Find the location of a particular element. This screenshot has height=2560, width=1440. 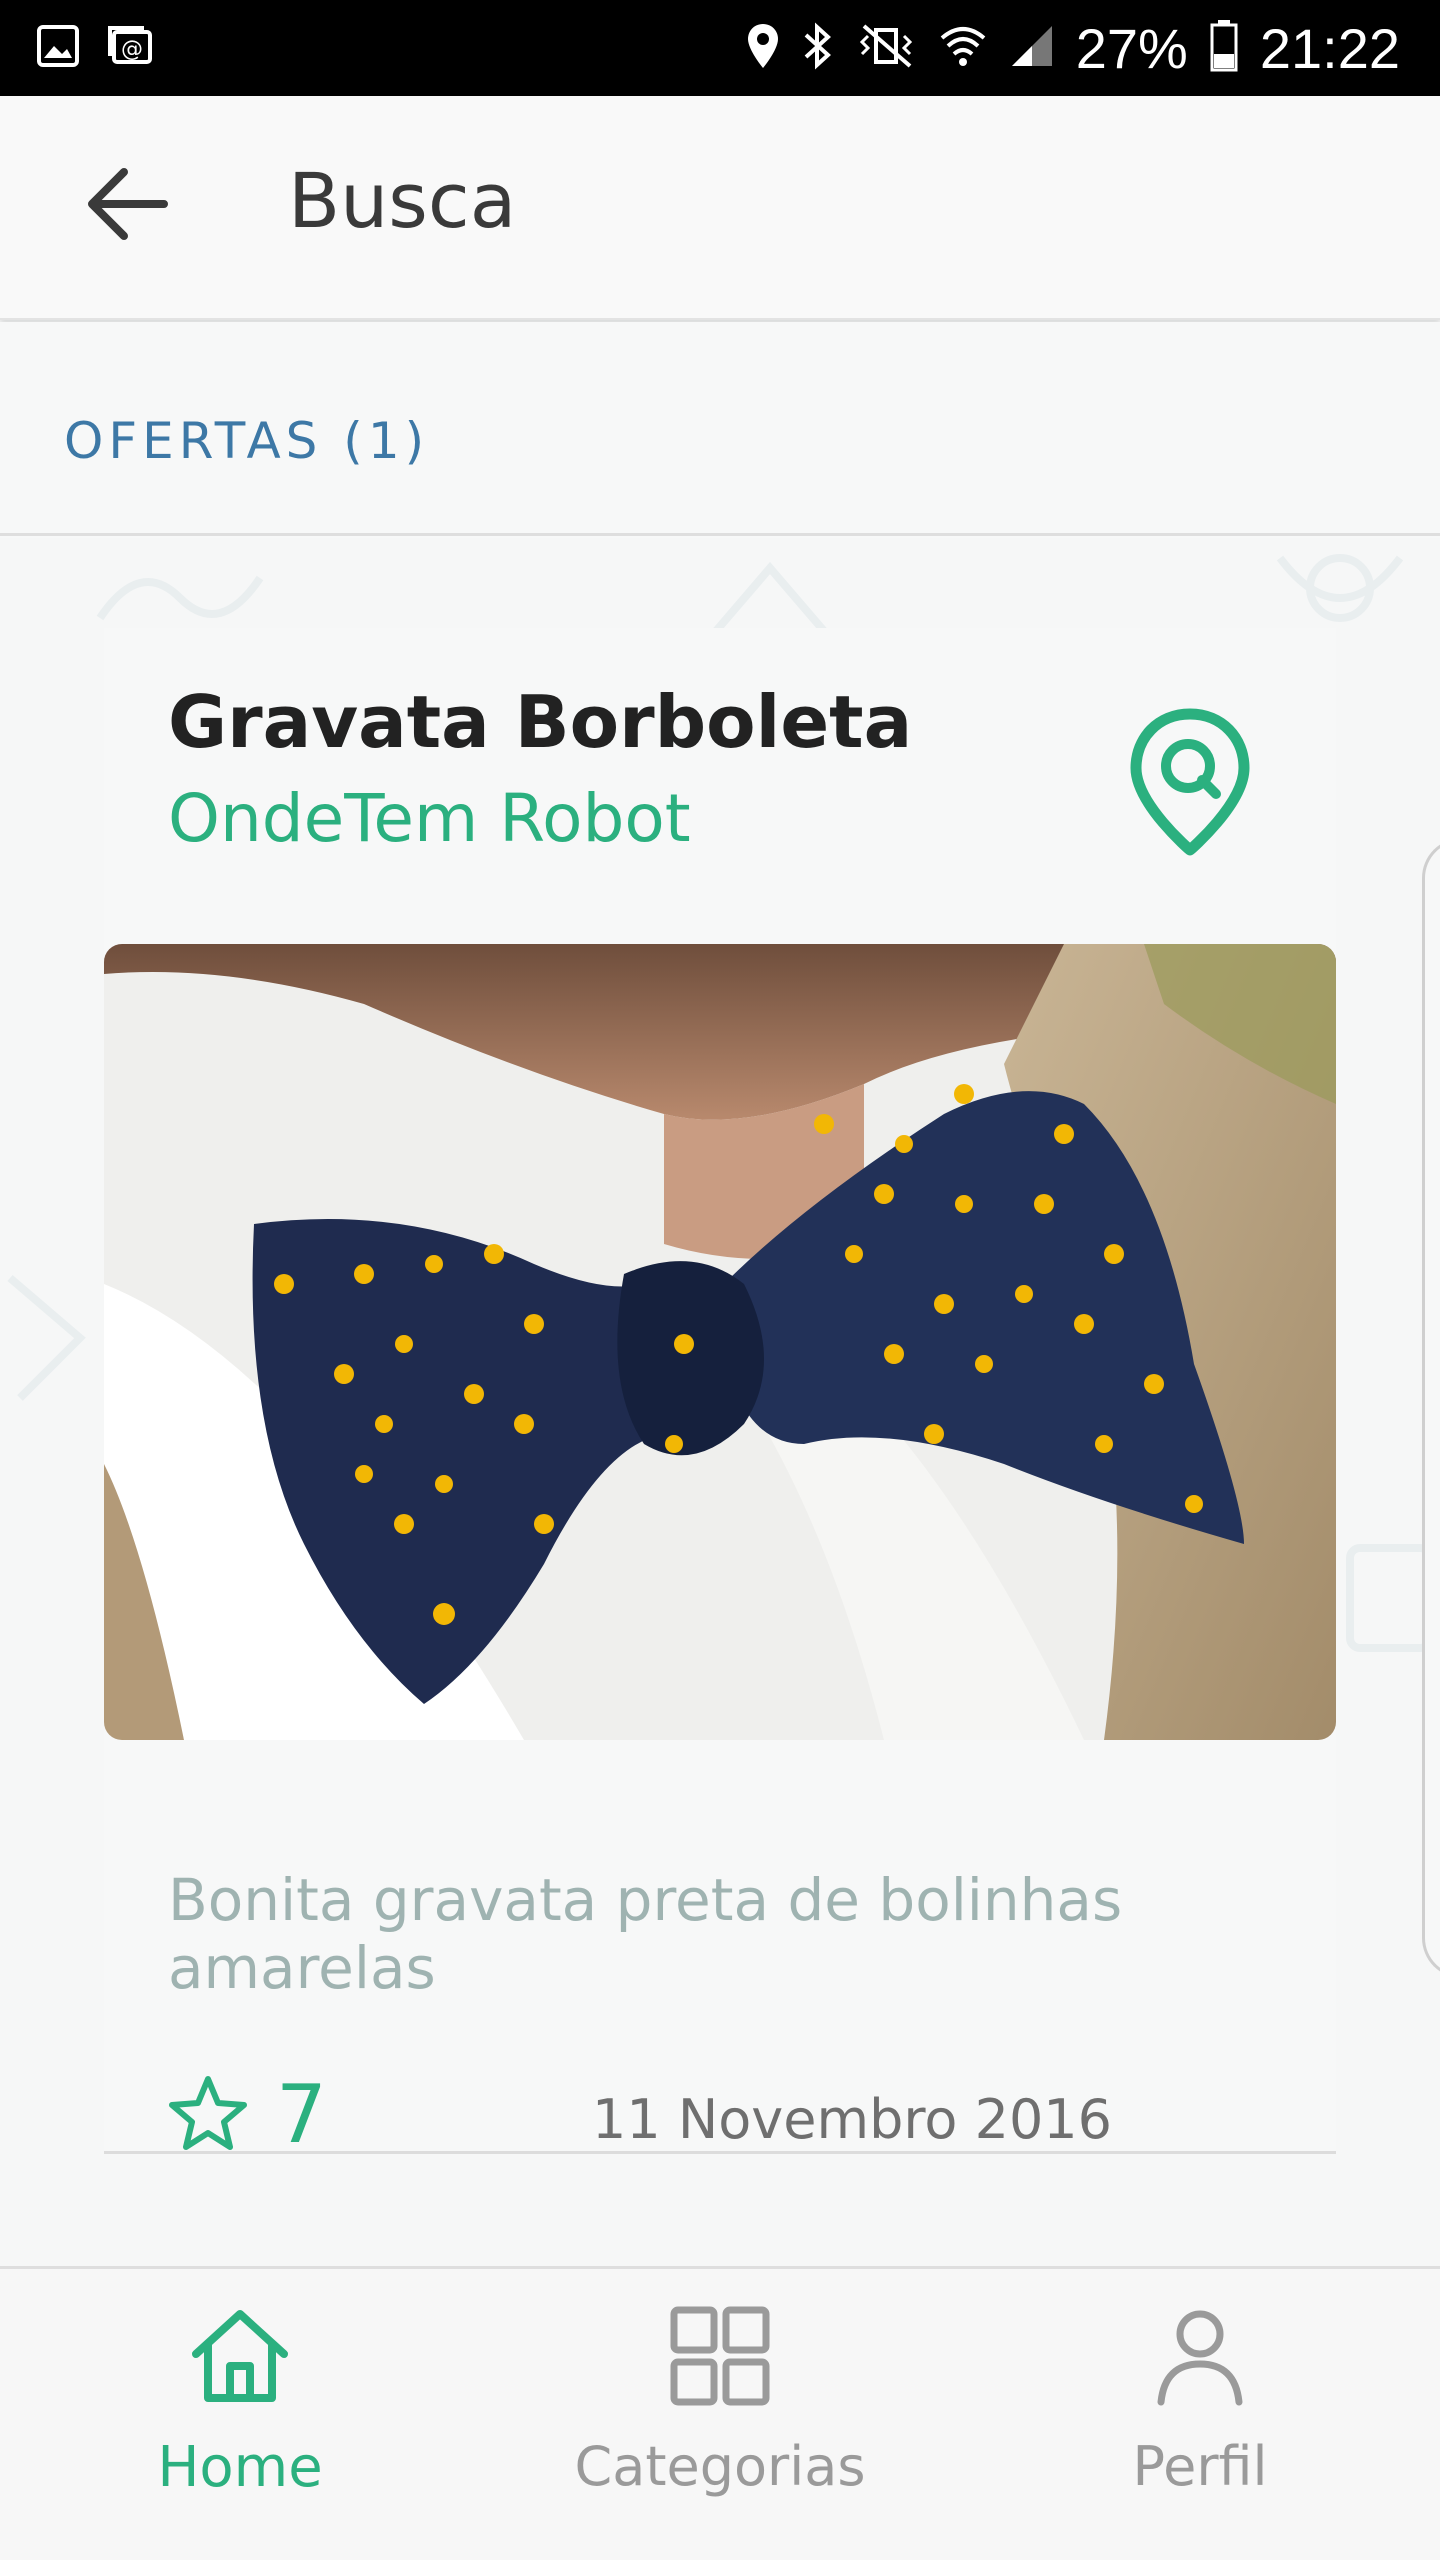

home-icon is located at coordinates (240, 2356).